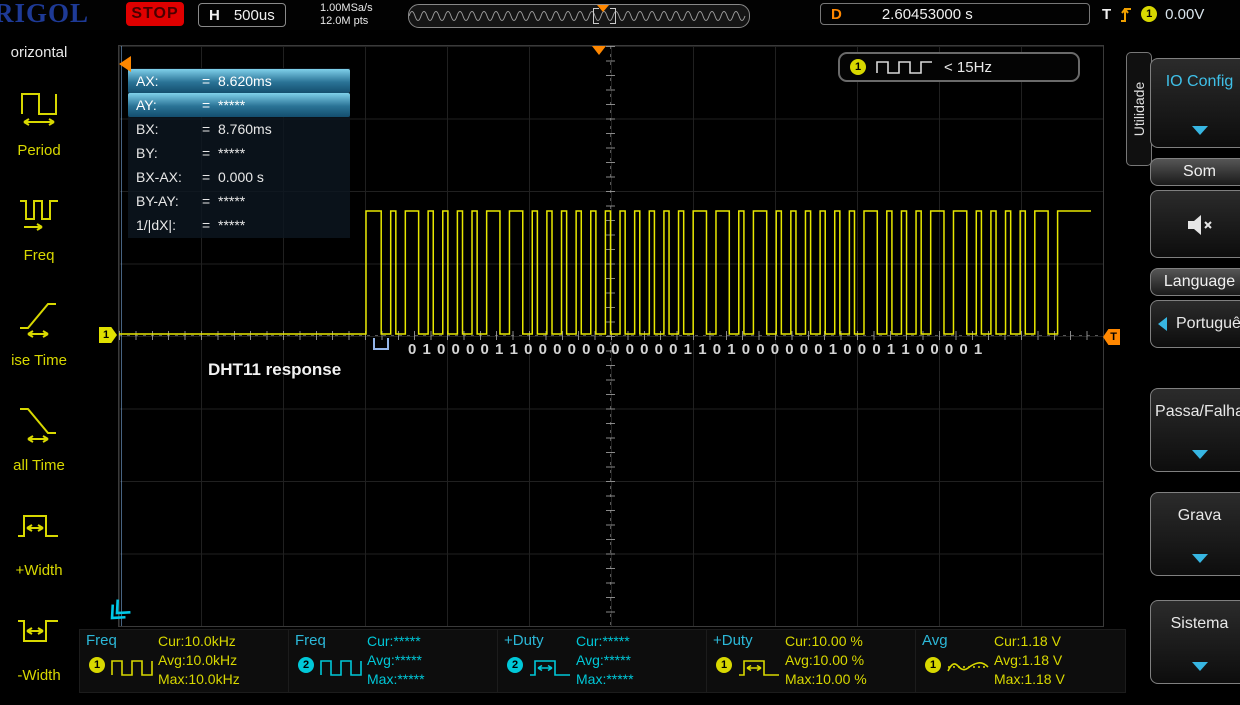  What do you see at coordinates (1107, 14) in the screenshot?
I see `trigger-label: T` at bounding box center [1107, 14].